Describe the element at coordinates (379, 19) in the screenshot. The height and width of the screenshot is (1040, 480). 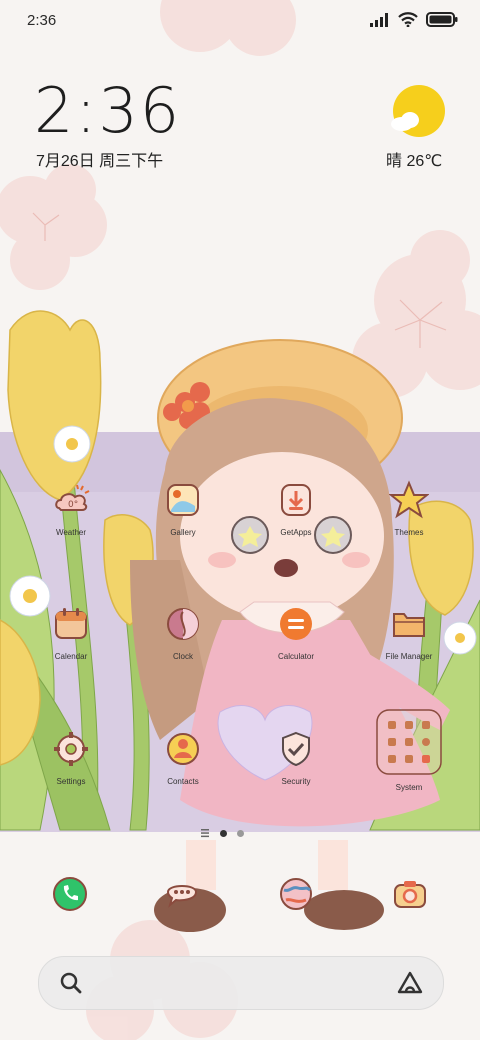
I see `signal-icon` at that location.